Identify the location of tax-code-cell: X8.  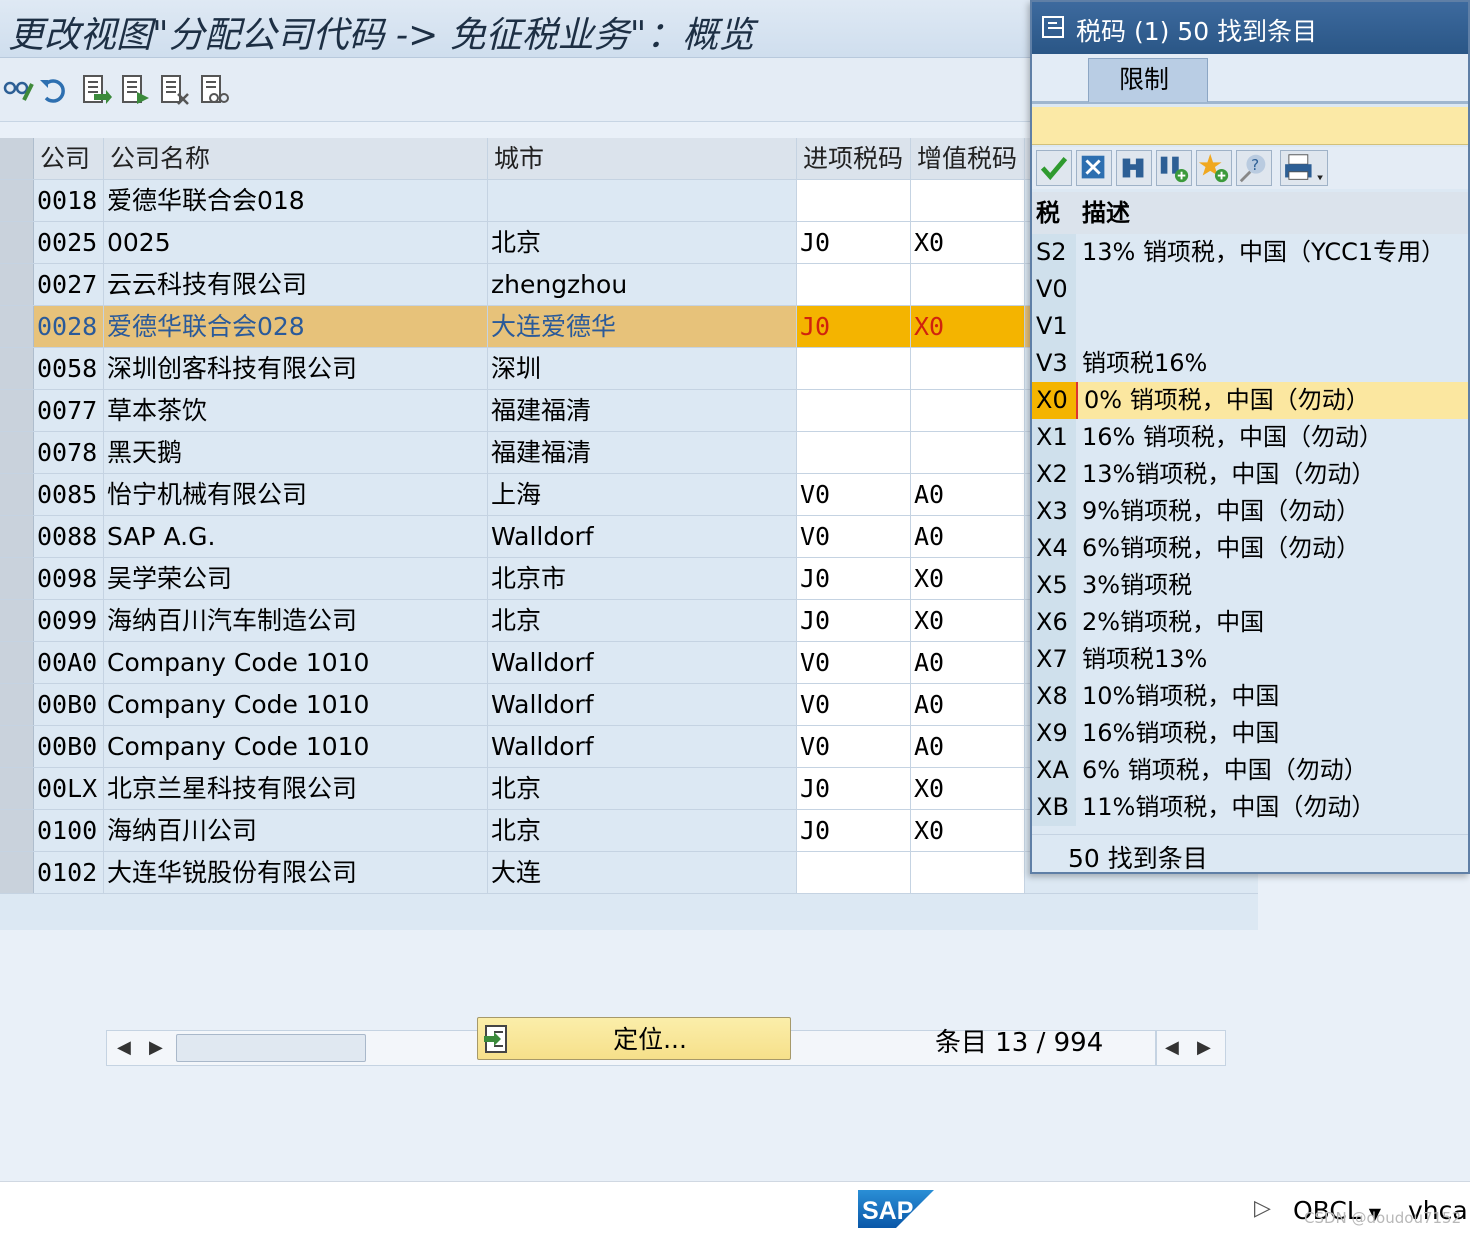
(1054, 696).